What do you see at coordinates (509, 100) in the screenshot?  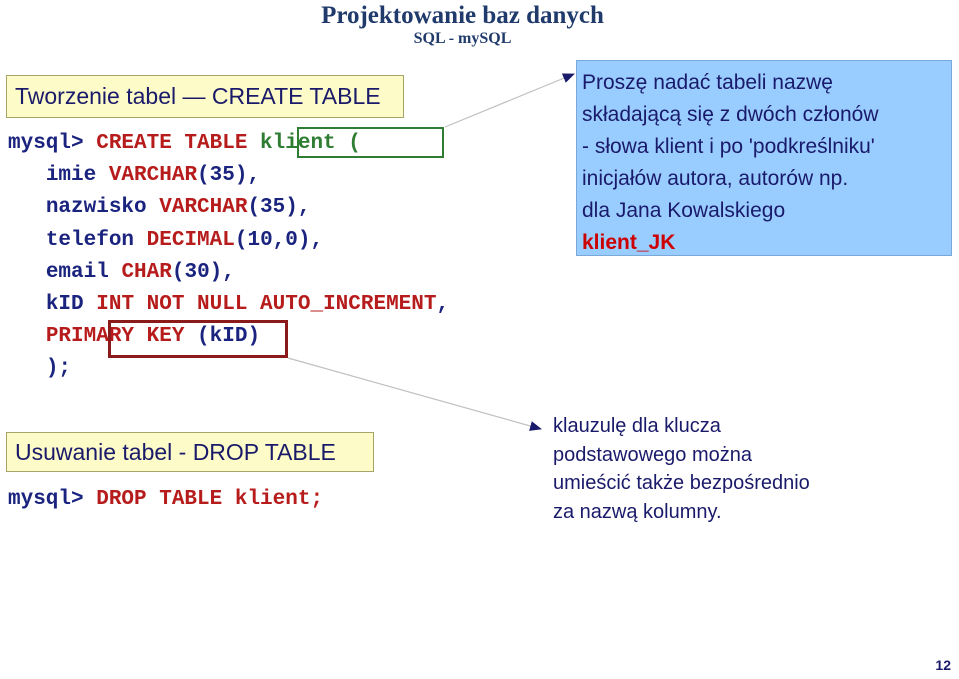 I see `arrow-table-name` at bounding box center [509, 100].